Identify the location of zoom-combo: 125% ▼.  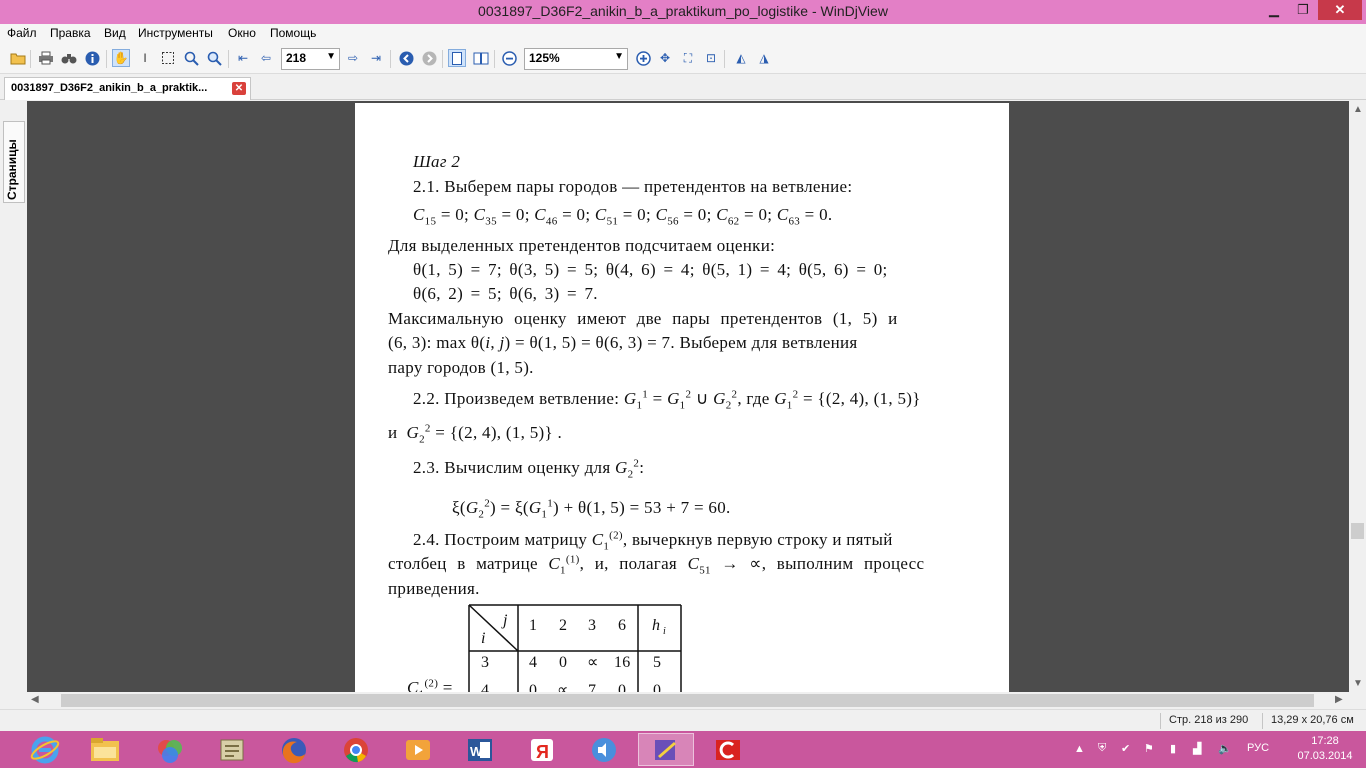
(576, 59).